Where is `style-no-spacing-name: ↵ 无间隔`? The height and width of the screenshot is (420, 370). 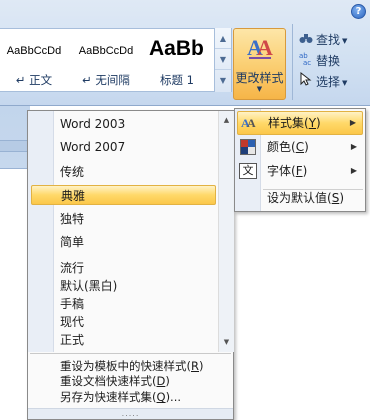
style-no-spacing-name: ↵ 无间隔 is located at coordinates (106, 80).